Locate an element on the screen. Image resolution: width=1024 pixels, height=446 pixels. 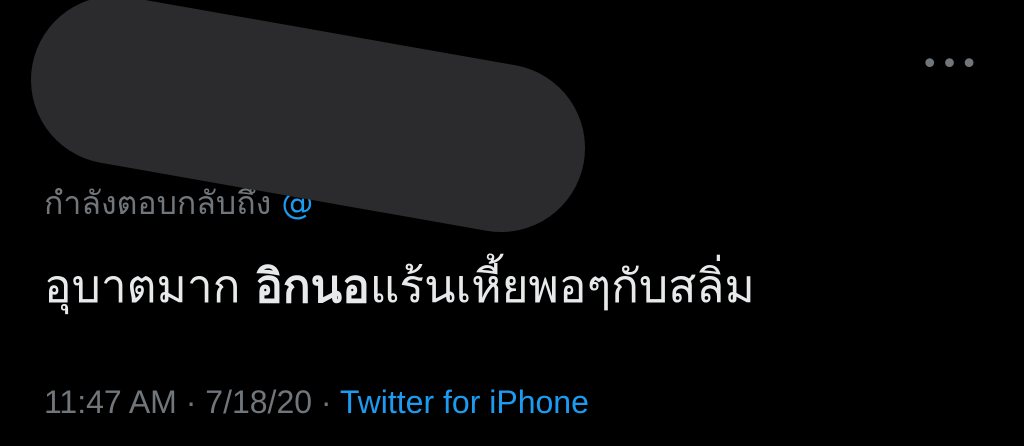
tweet-text: อุบาตมาก อิกนอแร้นเหี้ยพอๆกับสลิ่ม is located at coordinates (399, 286).